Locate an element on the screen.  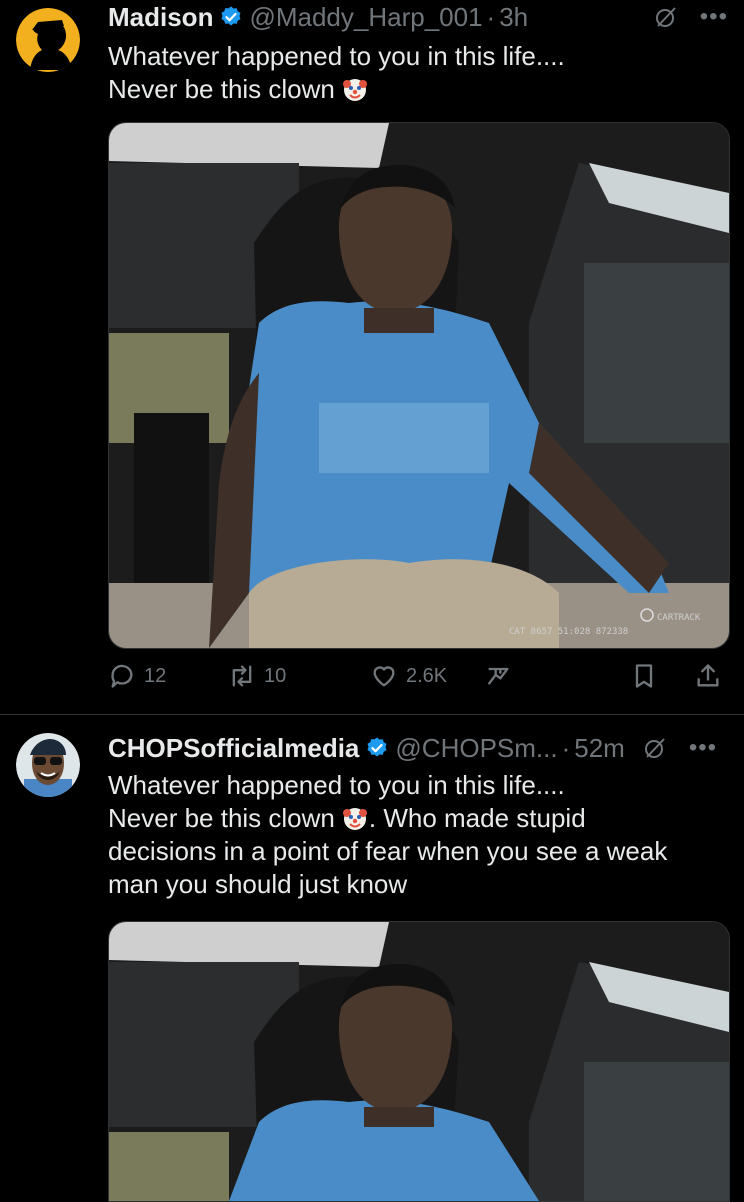
retweet-count: 10 is located at coordinates (275, 675).